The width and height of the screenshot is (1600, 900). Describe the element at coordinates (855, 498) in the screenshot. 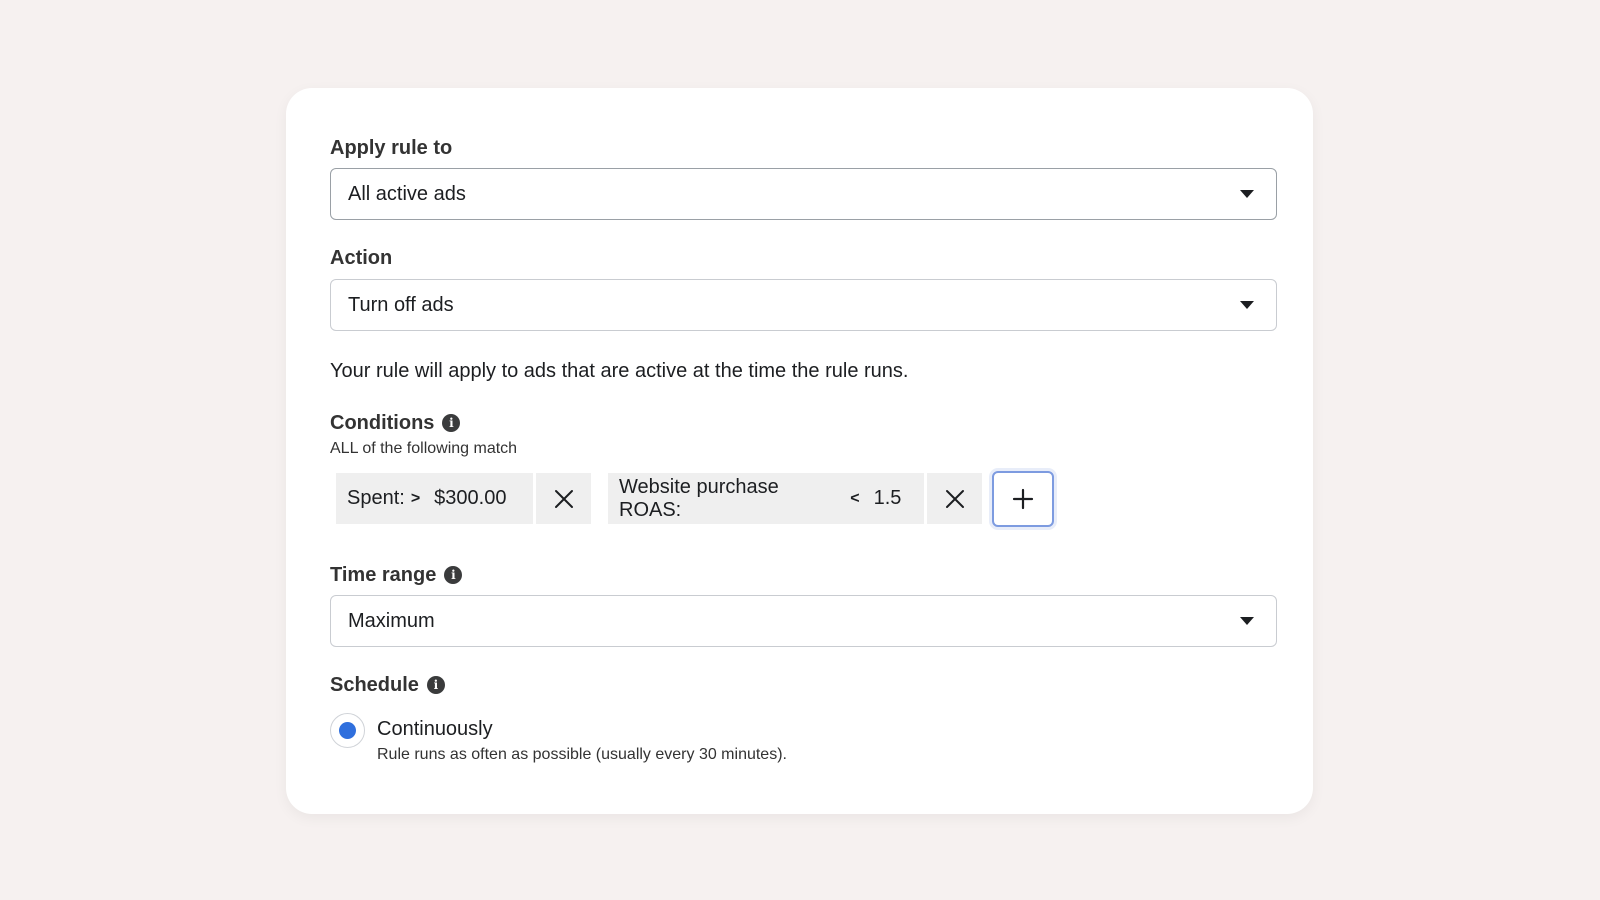

I see `condition-operator: <` at that location.